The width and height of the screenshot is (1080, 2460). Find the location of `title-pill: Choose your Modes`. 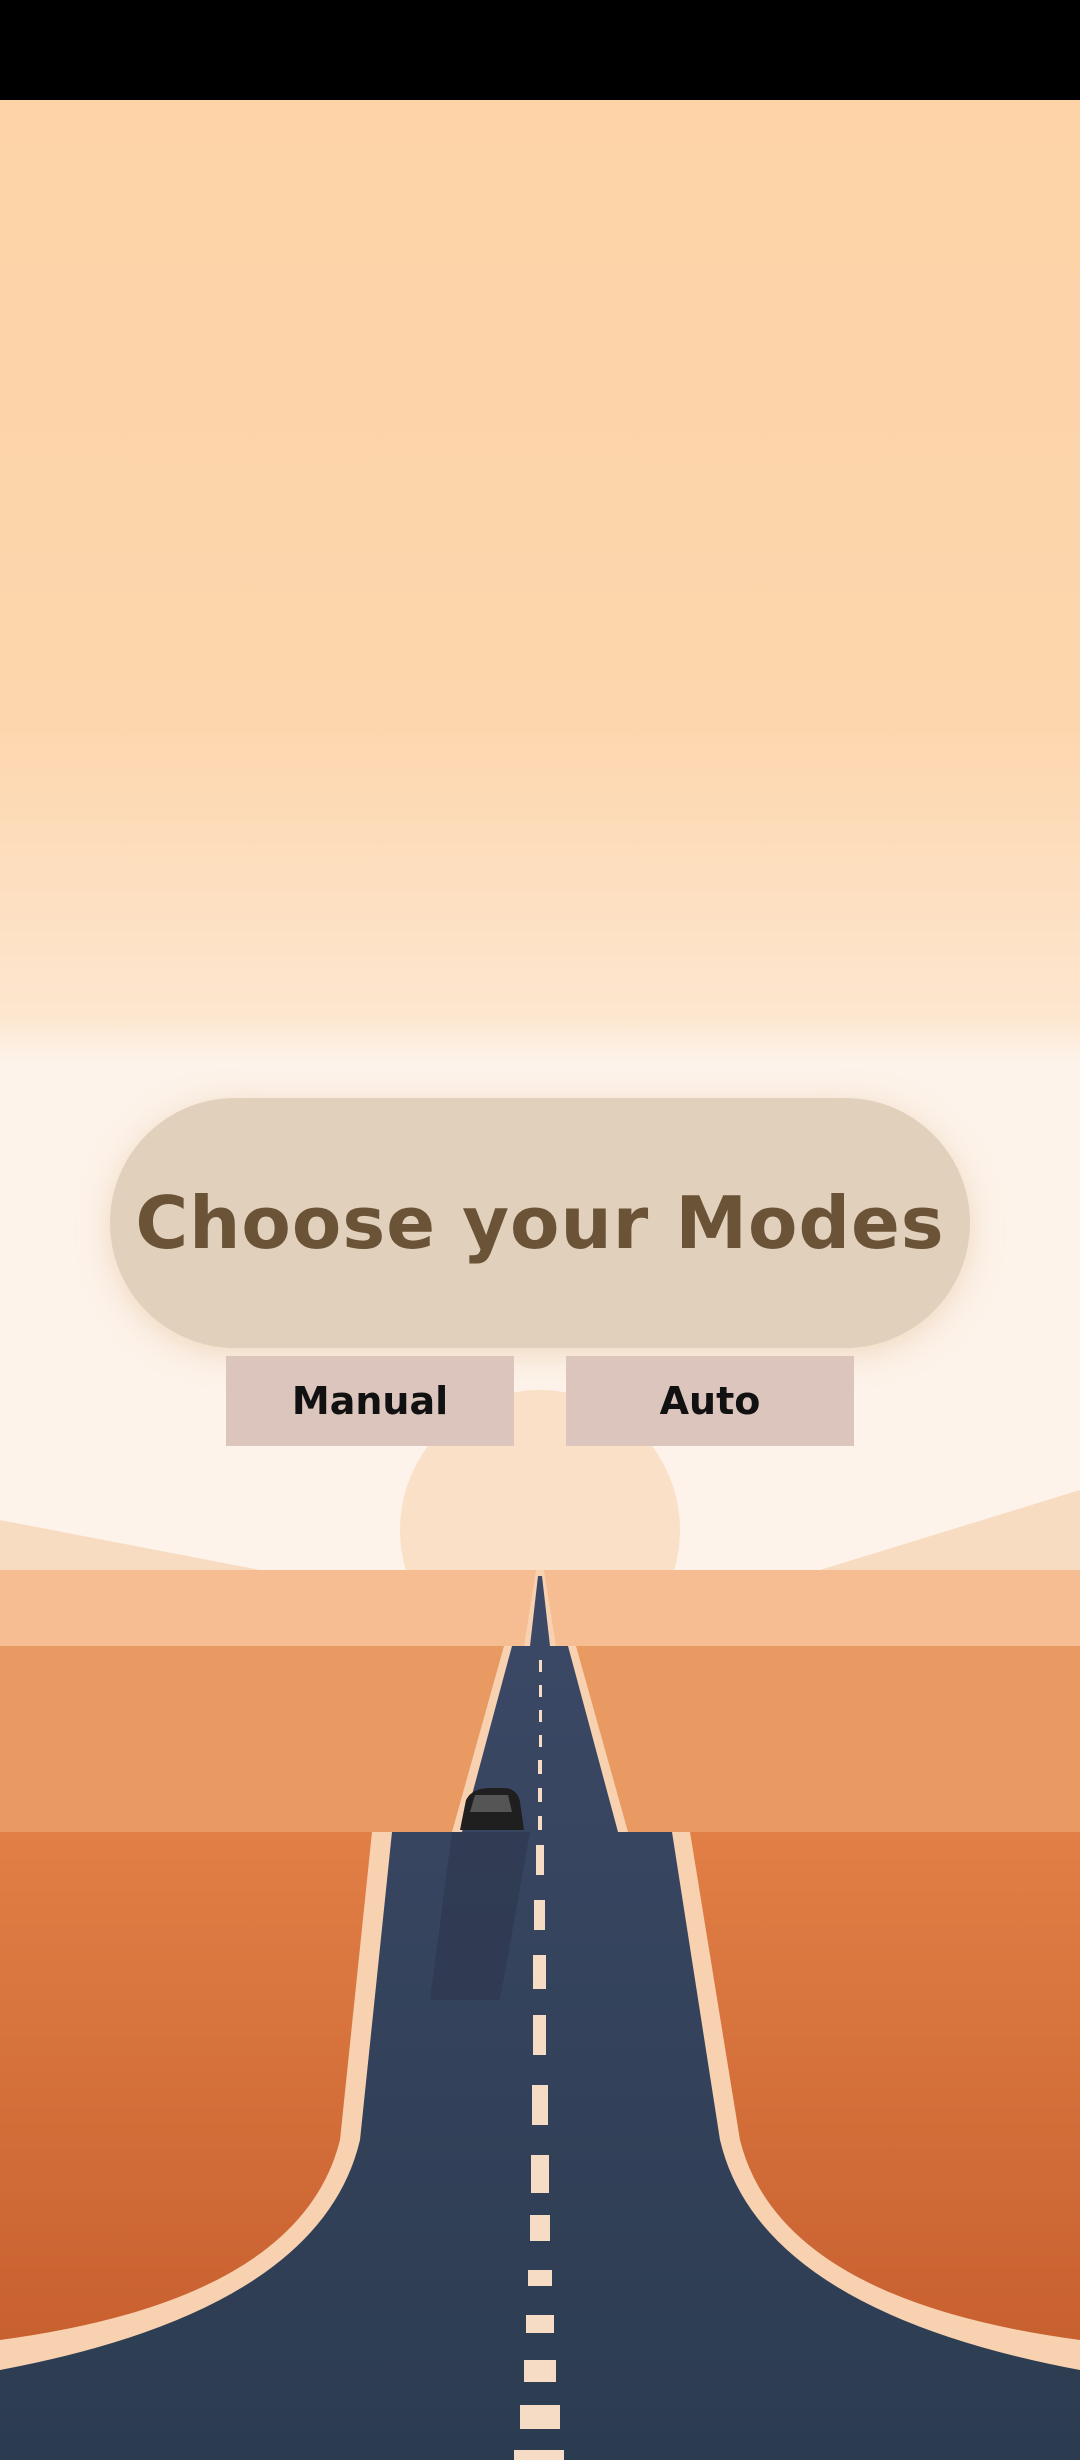

title-pill: Choose your Modes is located at coordinates (540, 1223).